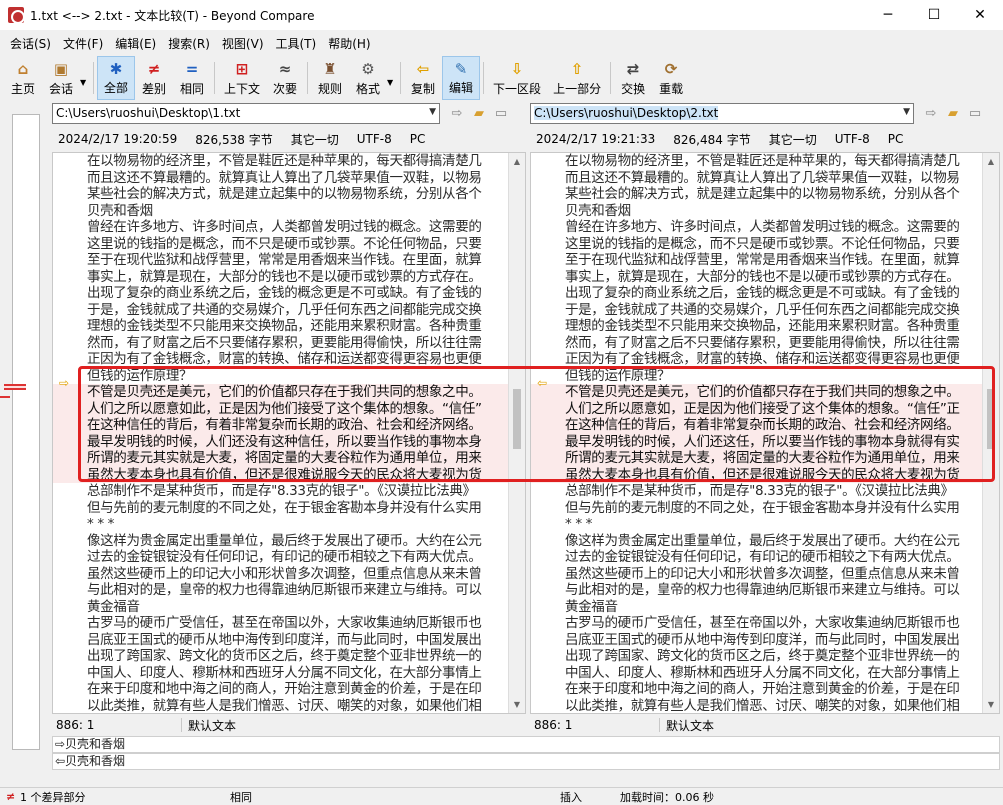 Image resolution: width=1003 pixels, height=805 pixels. Describe the element at coordinates (242, 78) in the screenshot. I see `context-button: ⊞ 上下文` at that location.